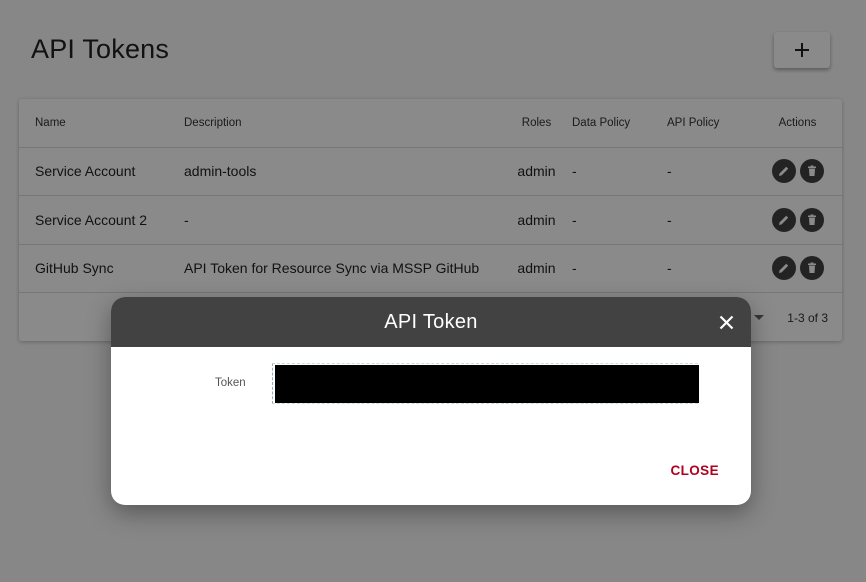 The height and width of the screenshot is (582, 866). I want to click on token-label: Token, so click(230, 383).